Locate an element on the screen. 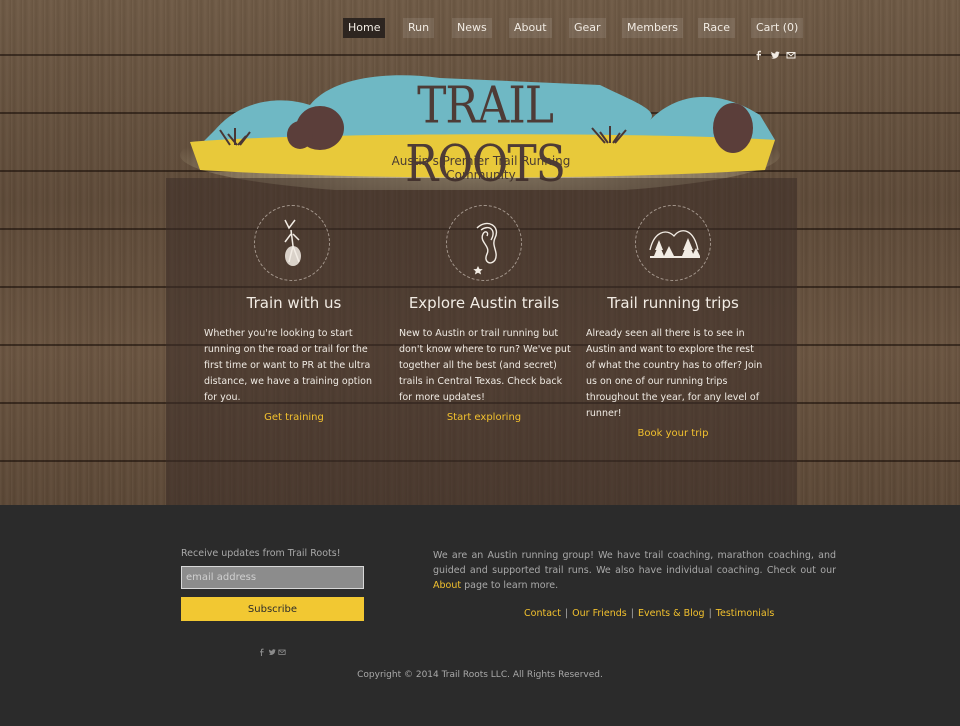  nav-cart: Cart (0) is located at coordinates (777, 28).